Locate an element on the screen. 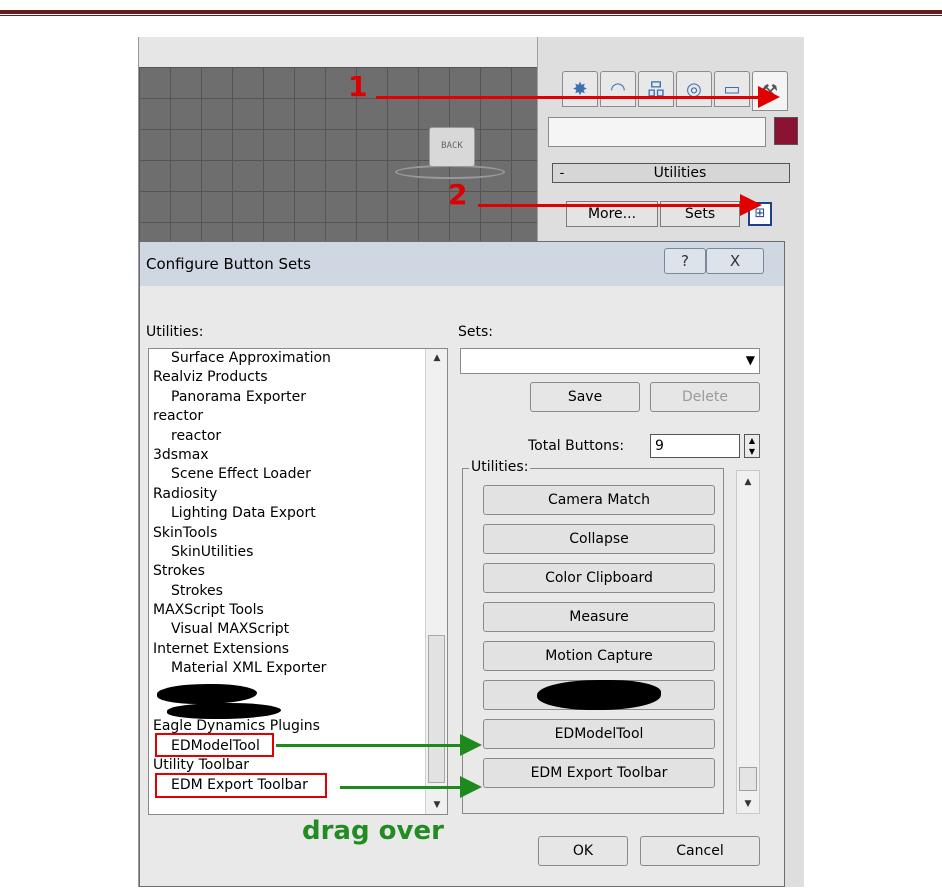 The image size is (942, 889). edm-export-toolbar-highlight is located at coordinates (241, 785).